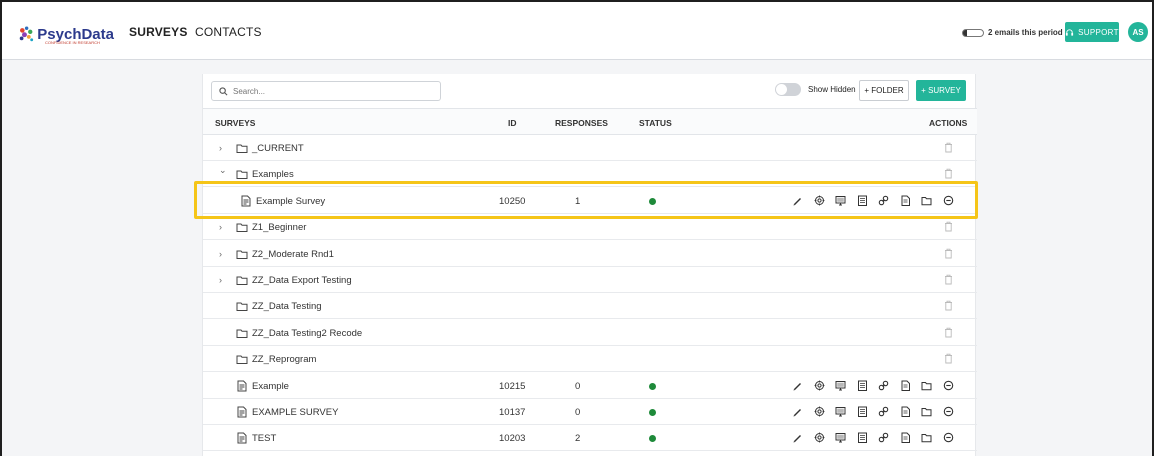 The image size is (1154, 456). What do you see at coordinates (590, 438) in the screenshot?
I see `survey-row: TEST 10203 2` at bounding box center [590, 438].